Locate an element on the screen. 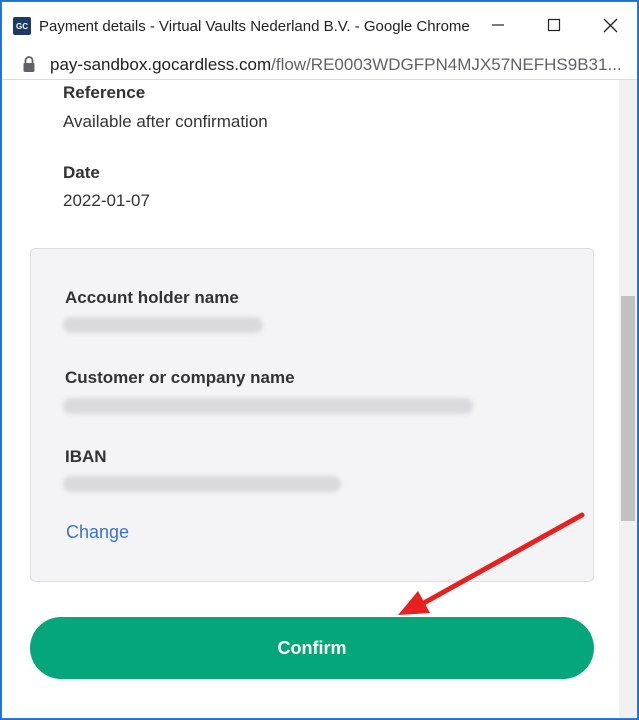  company-name-label: Customer or company name is located at coordinates (180, 377).